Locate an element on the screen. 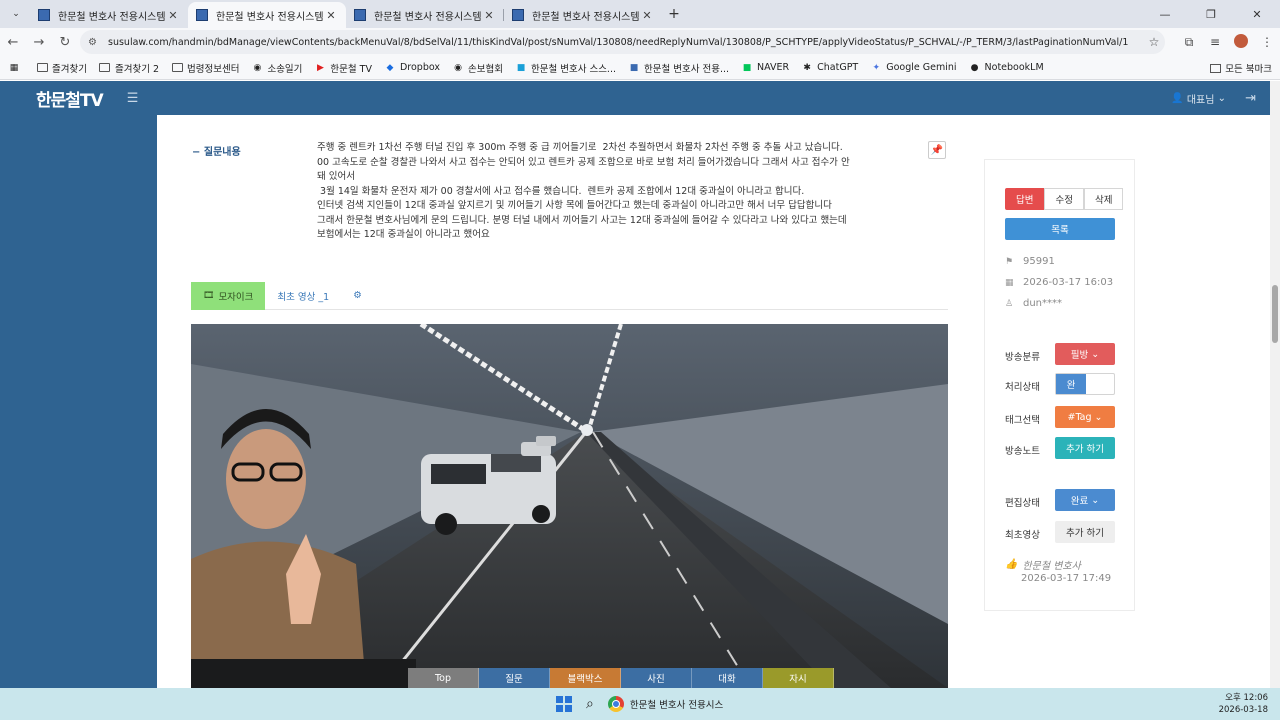 The image size is (1280, 720). site-settings-icon: ⚙ is located at coordinates (95, 42).